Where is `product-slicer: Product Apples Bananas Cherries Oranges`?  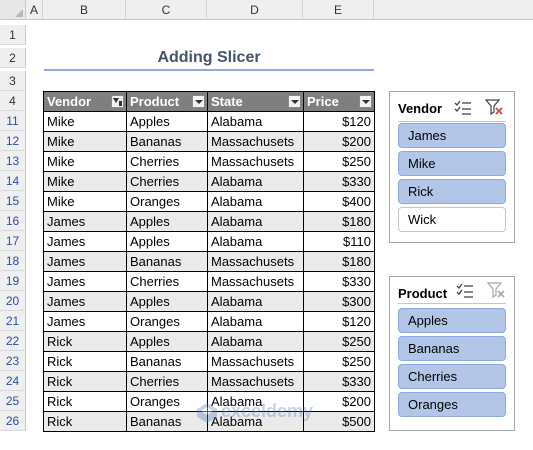 product-slicer: Product Apples Bananas Cherries Oranges is located at coordinates (452, 353).